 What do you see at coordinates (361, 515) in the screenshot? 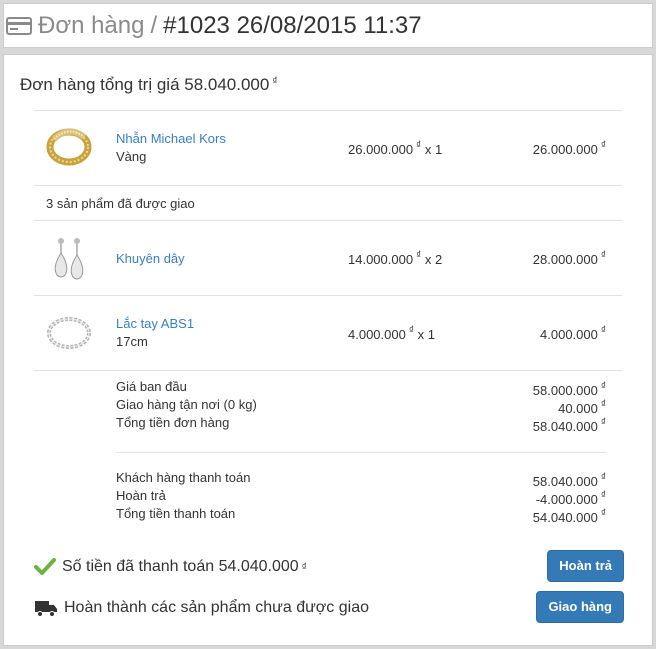
I see `summary-row-net: Tổng tiền thanh toán 54.040.000 ₫` at bounding box center [361, 515].